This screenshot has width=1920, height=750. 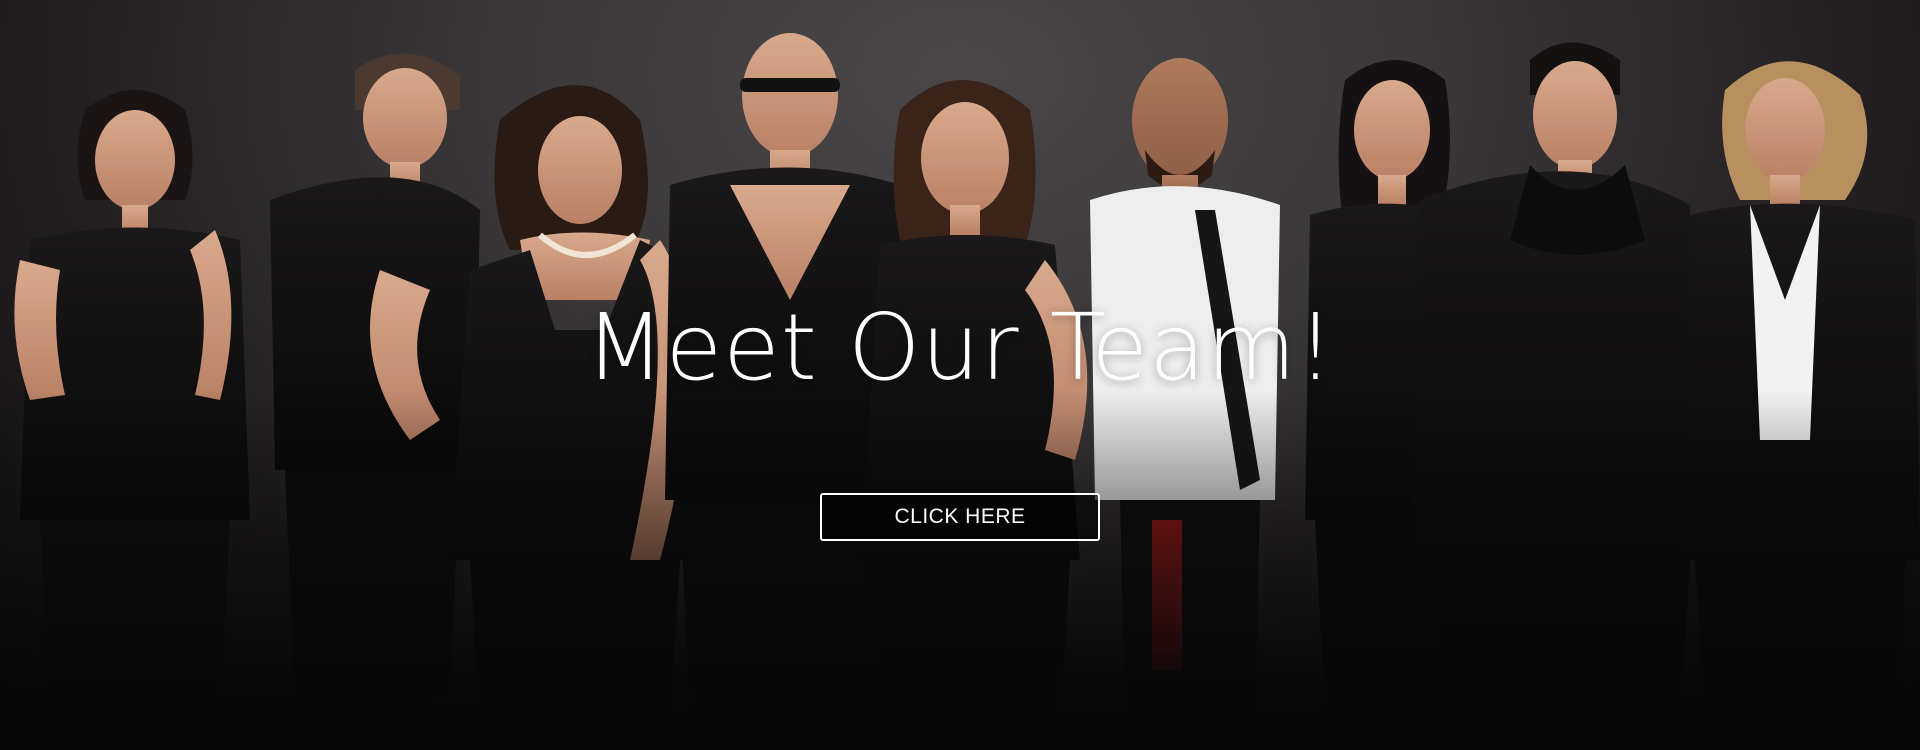 I want to click on hero-title: Meet Our Team!, so click(x=960, y=347).